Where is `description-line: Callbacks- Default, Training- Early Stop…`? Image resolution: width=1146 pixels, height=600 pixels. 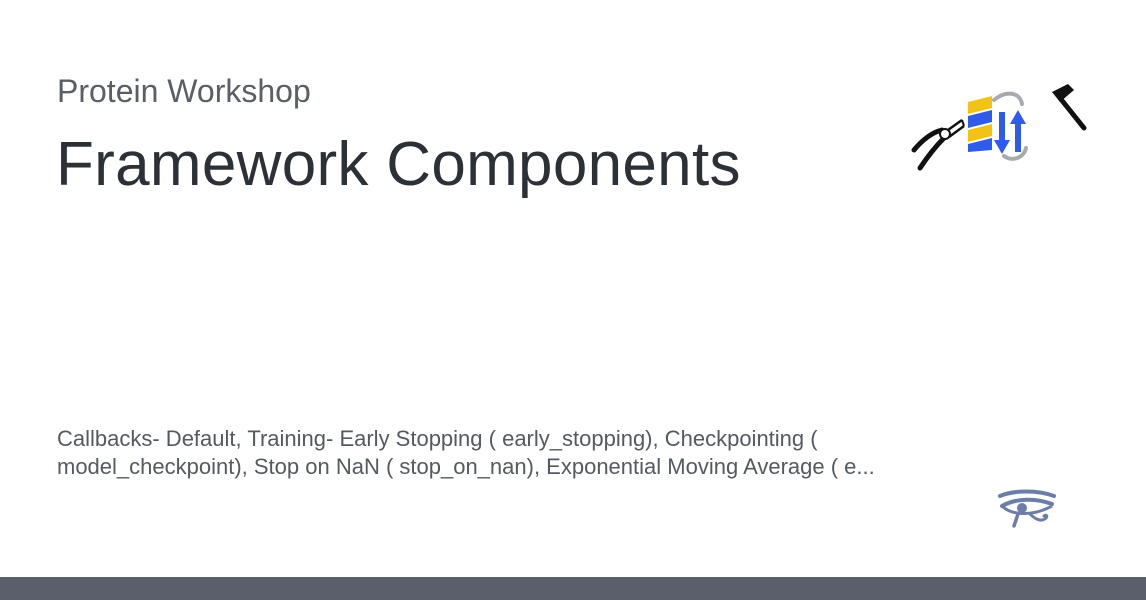
description-line: Callbacks- Default, Training- Early Stop… is located at coordinates (437, 438).